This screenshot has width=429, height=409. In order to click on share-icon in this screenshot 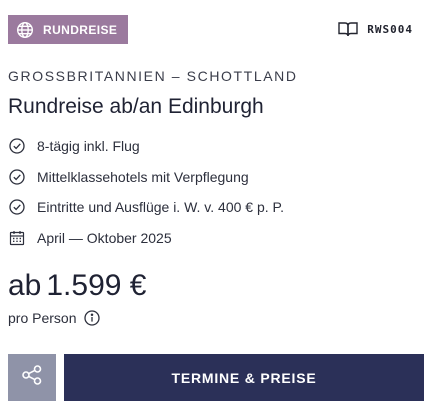, I will do `click(32, 377)`.